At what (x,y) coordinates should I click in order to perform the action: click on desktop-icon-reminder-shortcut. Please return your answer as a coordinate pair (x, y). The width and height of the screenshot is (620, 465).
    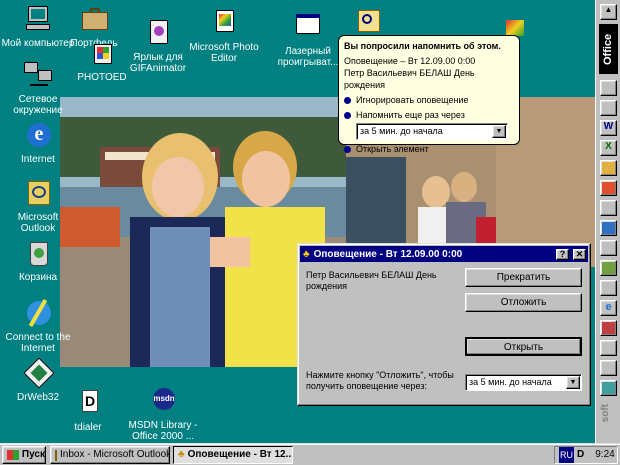
    Looking at the image, I should click on (369, 22).